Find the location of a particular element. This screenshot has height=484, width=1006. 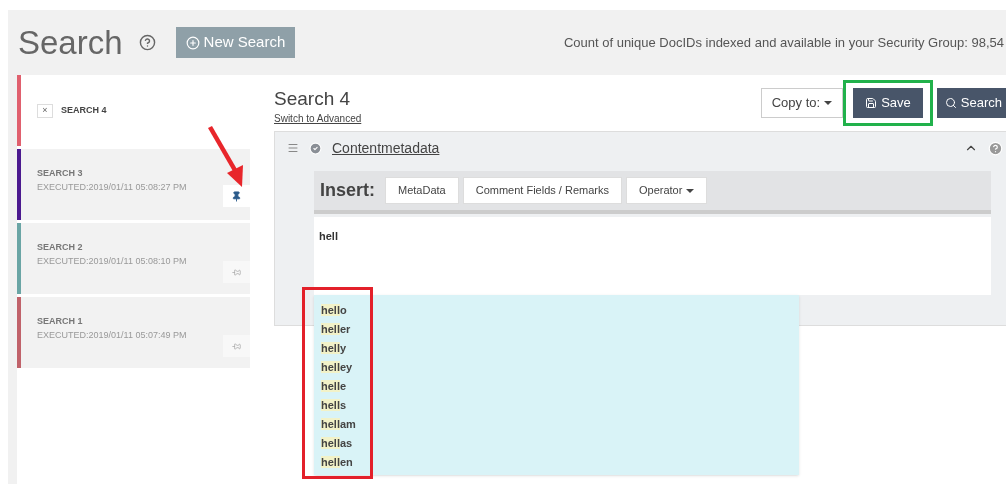

suggestion-item: heller is located at coordinates (560, 329).